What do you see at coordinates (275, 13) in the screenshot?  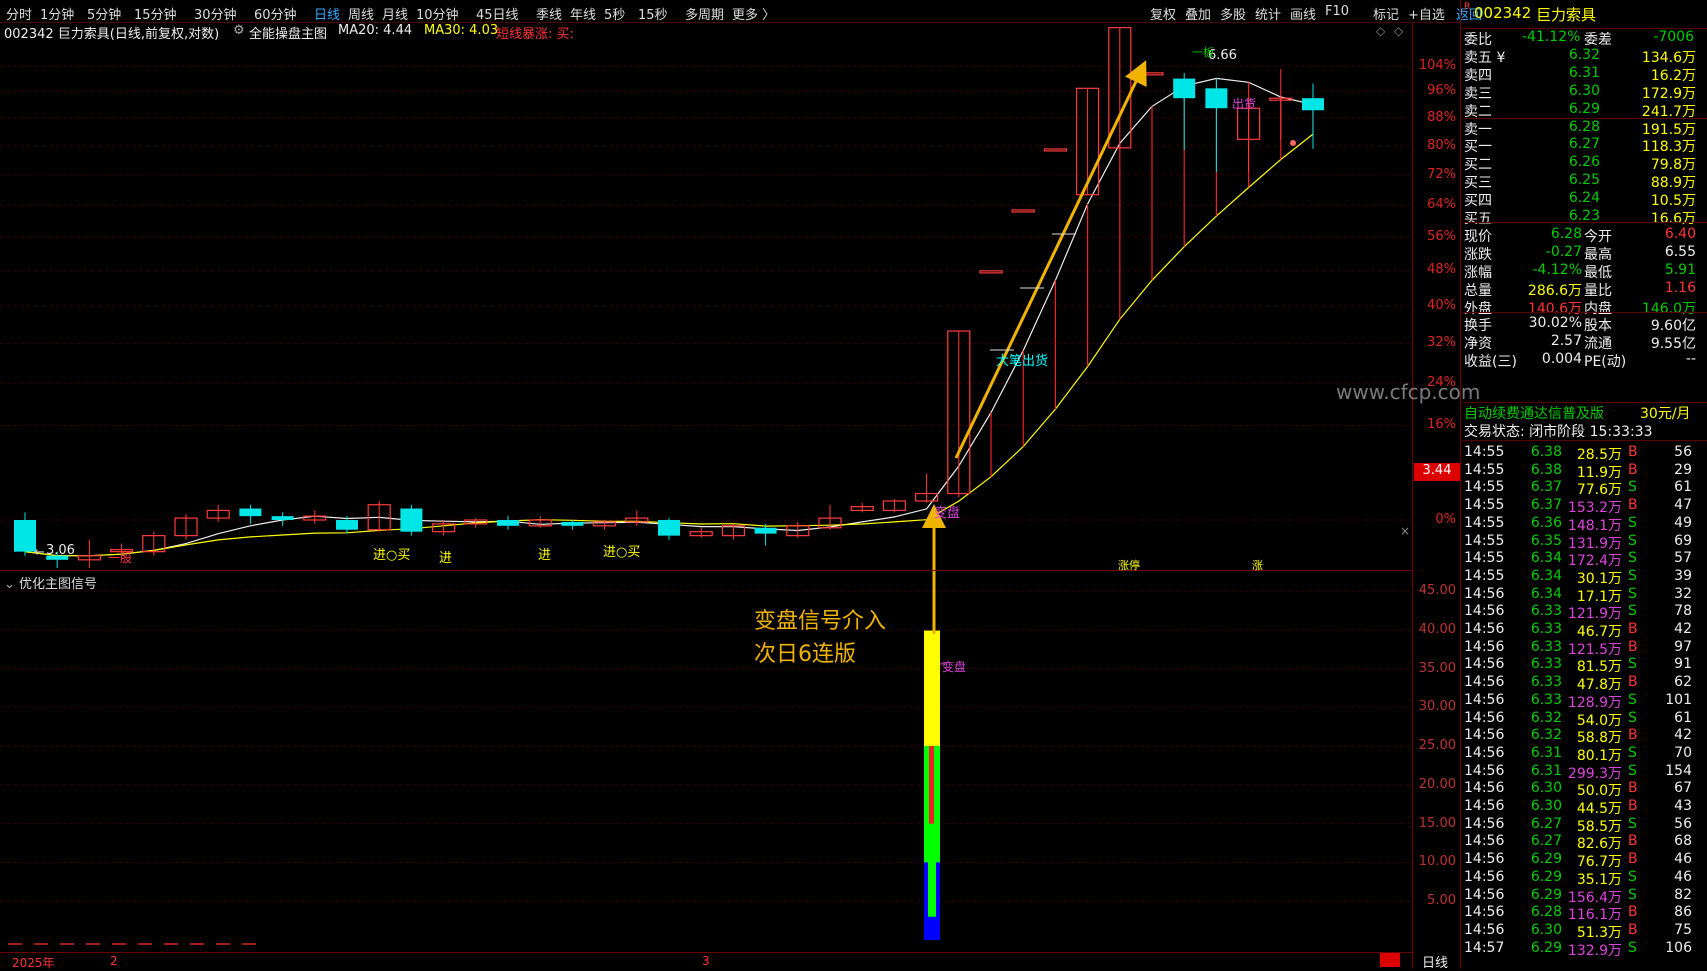 I see `period-tab: 60分钟` at bounding box center [275, 13].